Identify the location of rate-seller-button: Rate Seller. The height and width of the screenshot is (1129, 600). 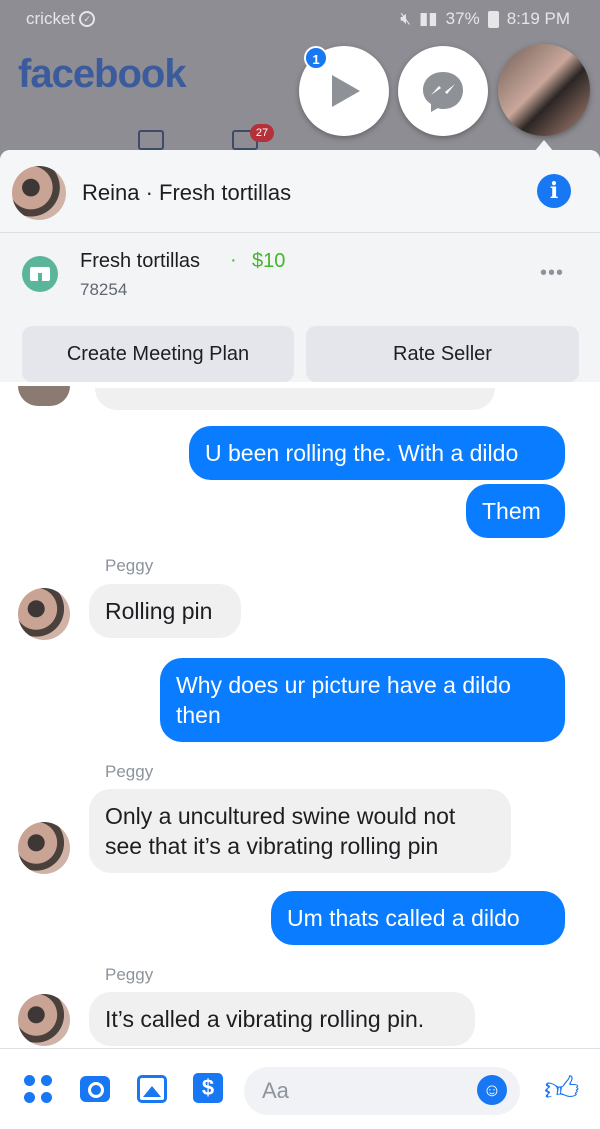
(442, 354).